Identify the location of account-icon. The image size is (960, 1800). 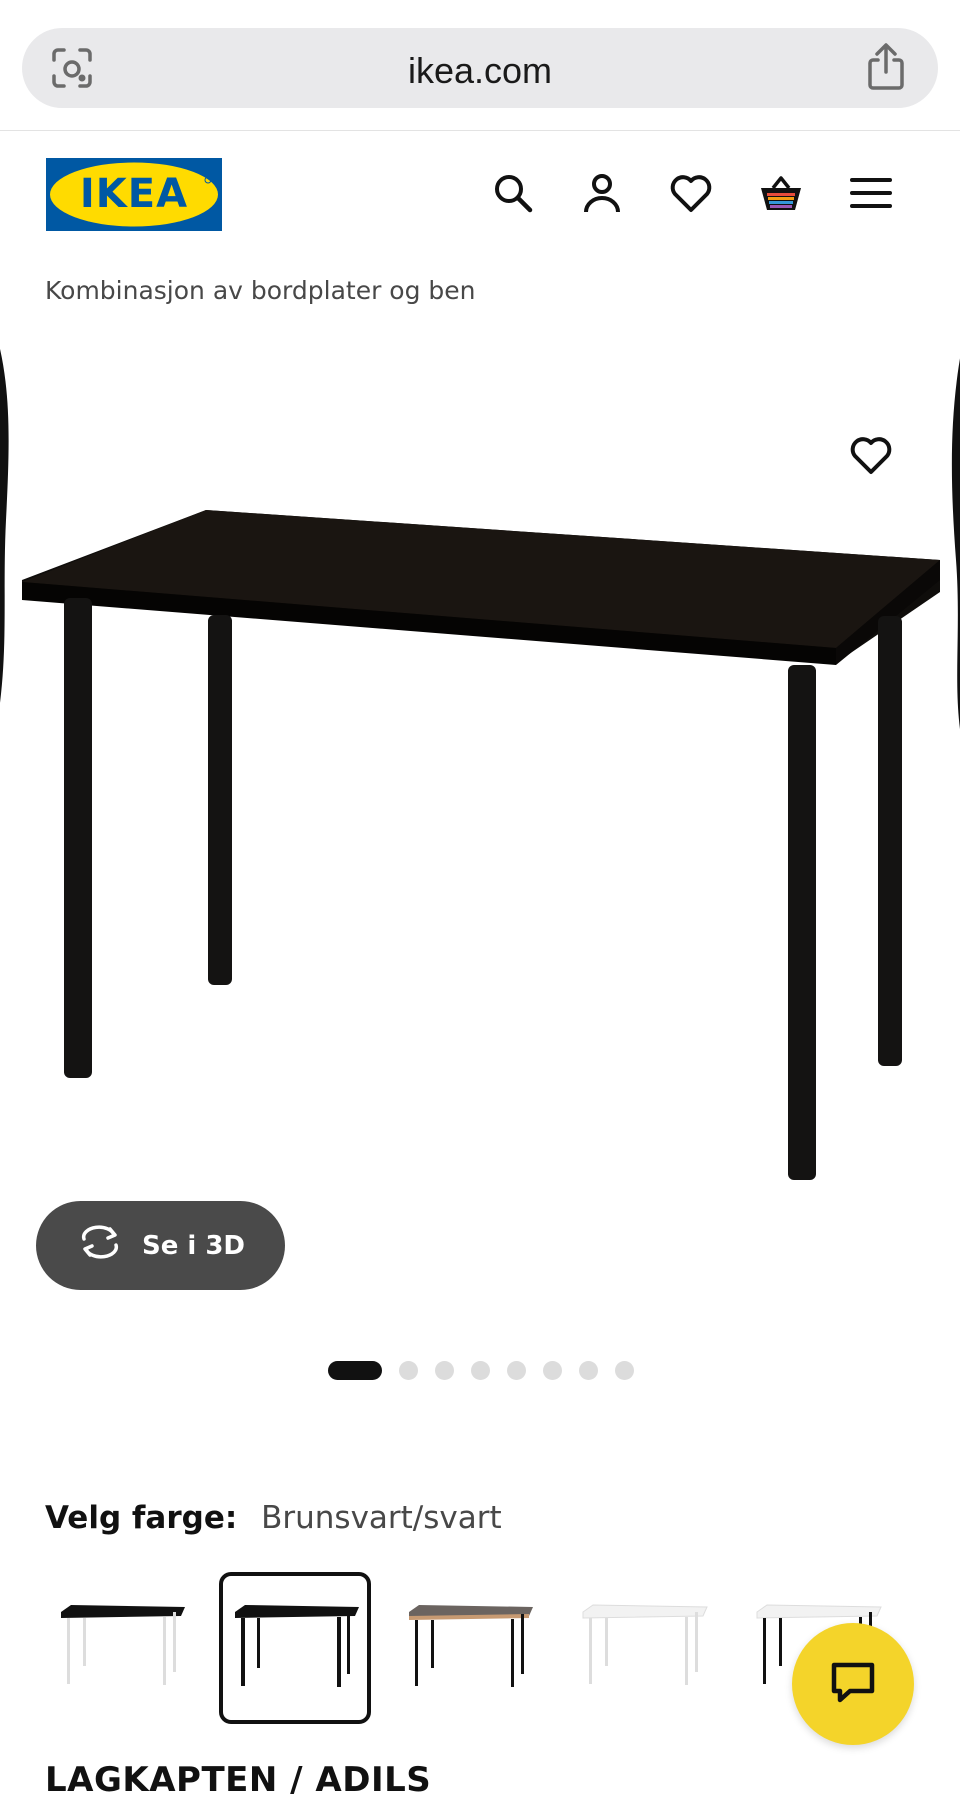
(602, 193).